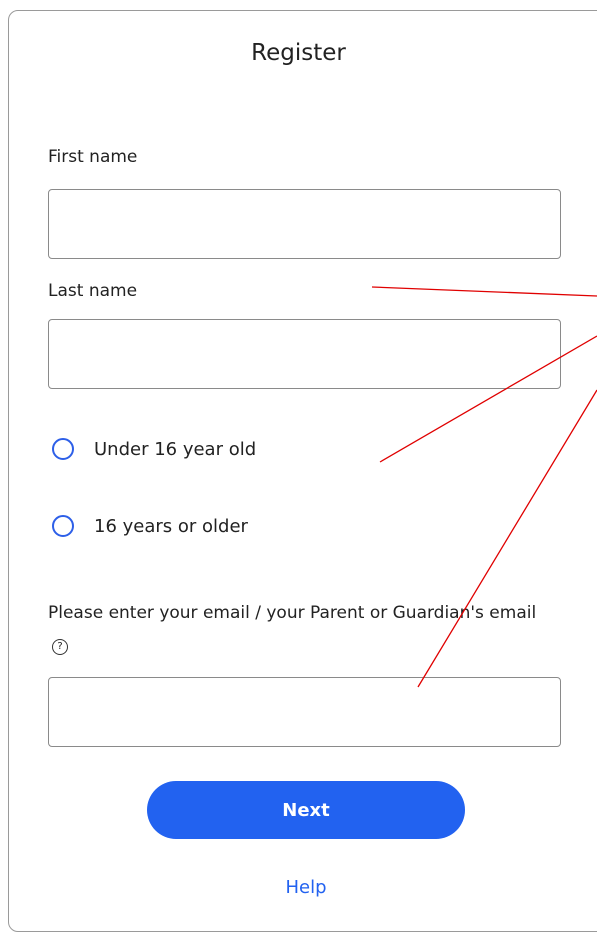  What do you see at coordinates (298, 887) in the screenshot?
I see `help-link: Help` at bounding box center [298, 887].